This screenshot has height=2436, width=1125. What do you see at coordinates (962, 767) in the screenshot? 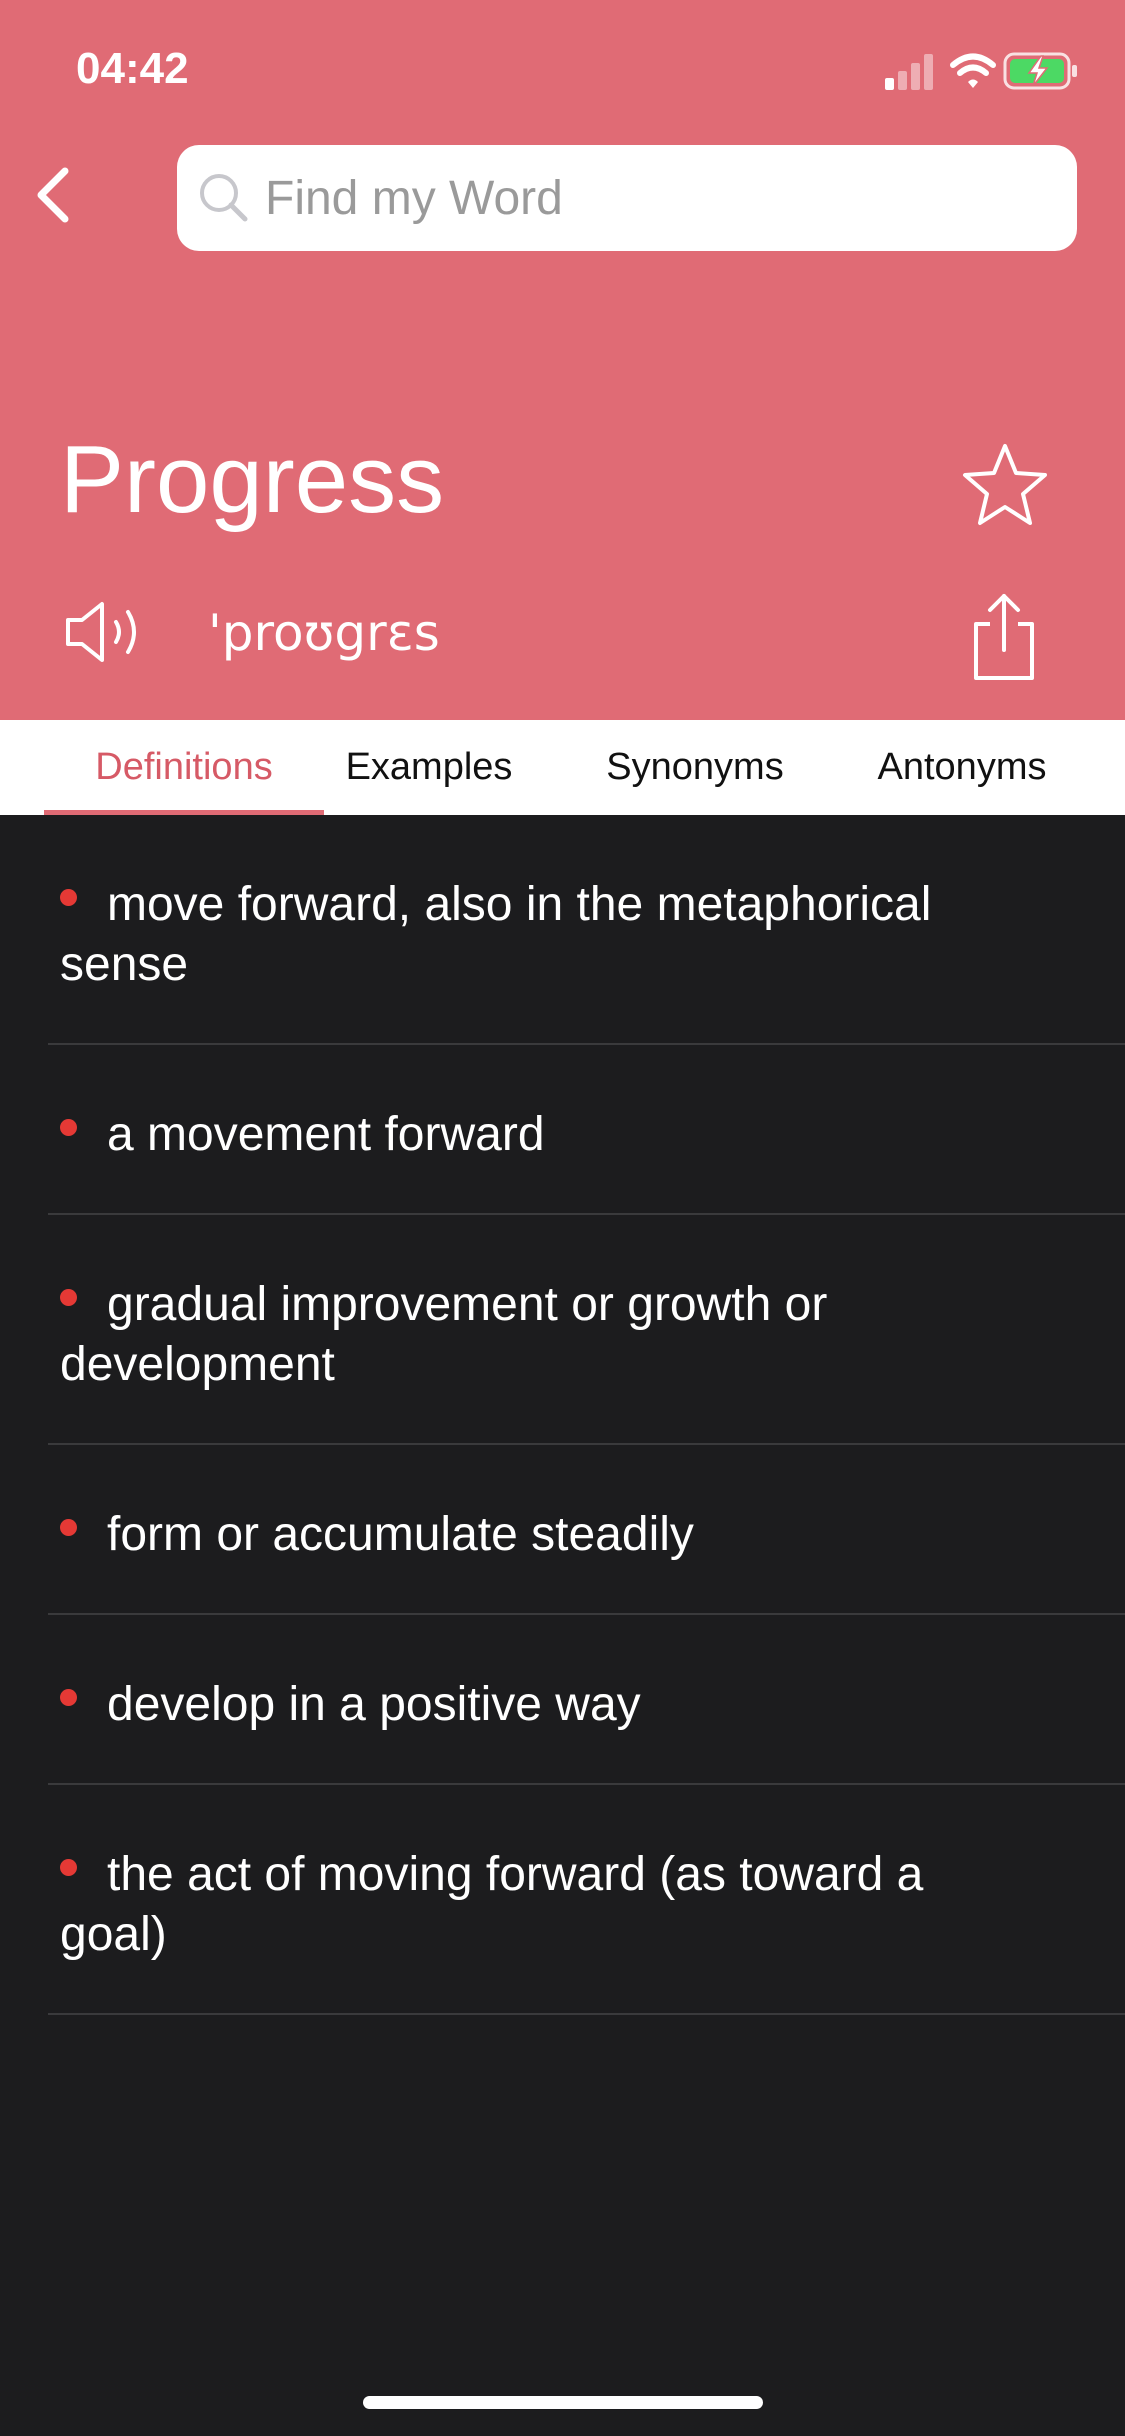
I see `tab-antonyms: Antonyms` at bounding box center [962, 767].